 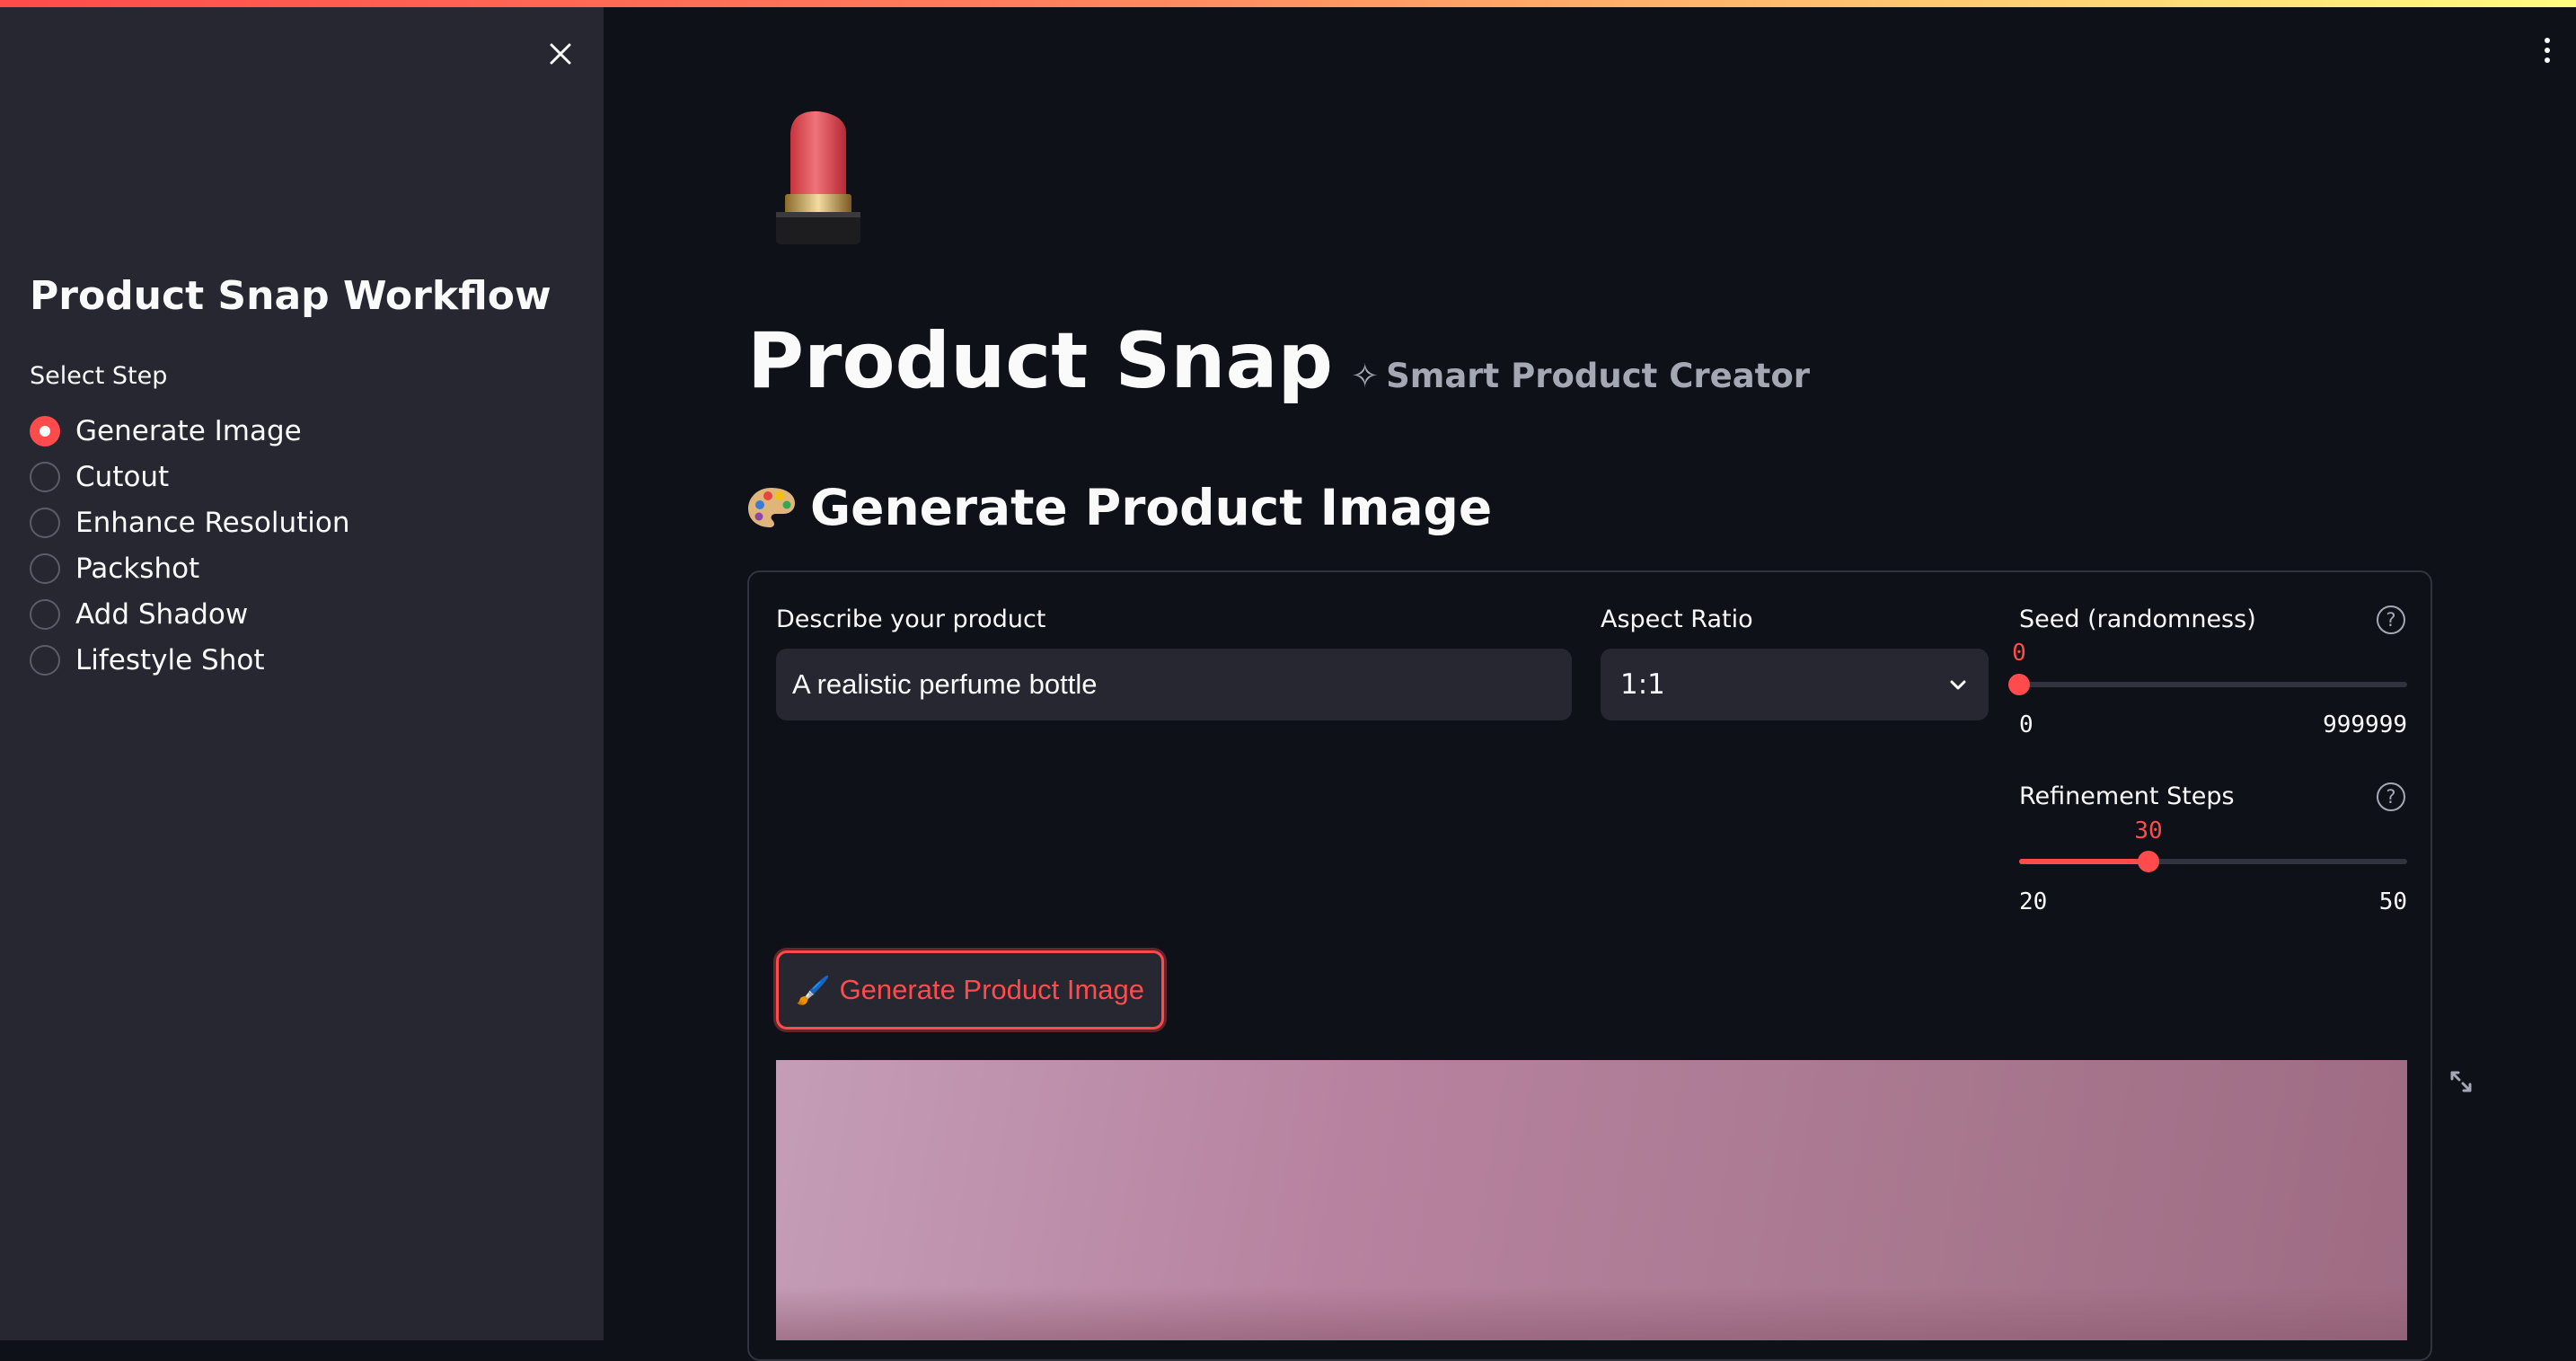 I want to click on step-option-label: Packshot, so click(x=137, y=568).